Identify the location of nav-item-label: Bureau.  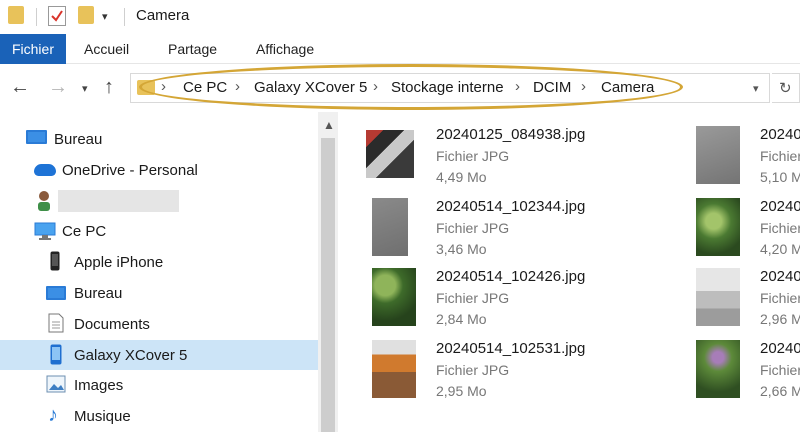
(78, 139).